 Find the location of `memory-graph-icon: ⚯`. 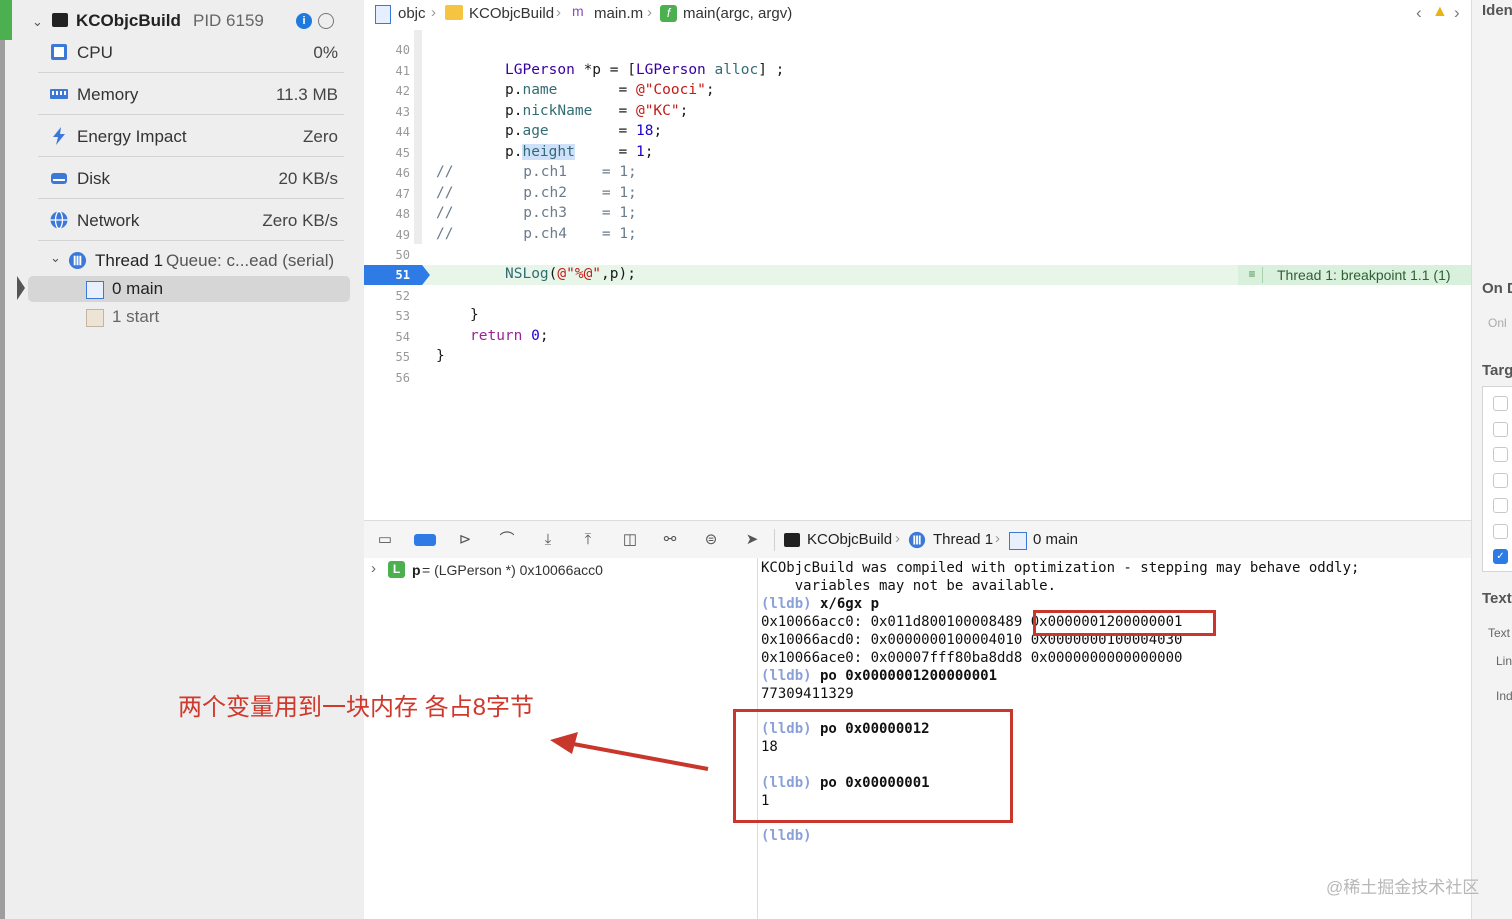

memory-graph-icon: ⚯ is located at coordinates (670, 540).